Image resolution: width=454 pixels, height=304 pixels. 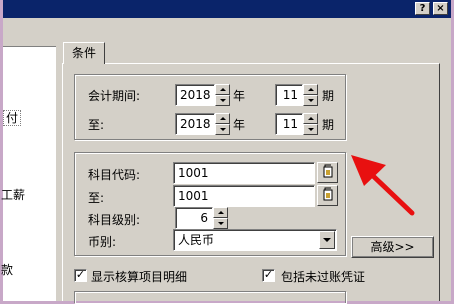 I want to click on account-code-label: 科目代码:, so click(x=114, y=175).